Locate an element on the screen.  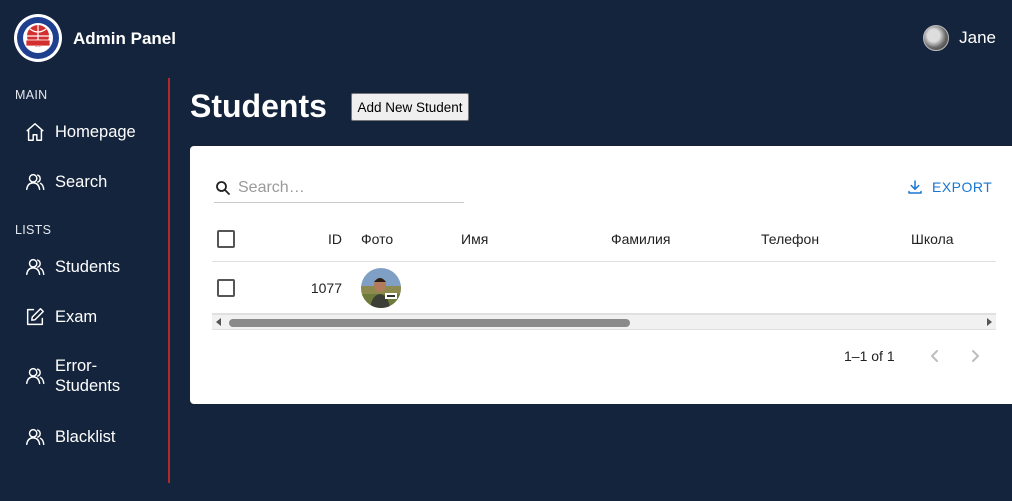
student-photo is located at coordinates (381, 287).